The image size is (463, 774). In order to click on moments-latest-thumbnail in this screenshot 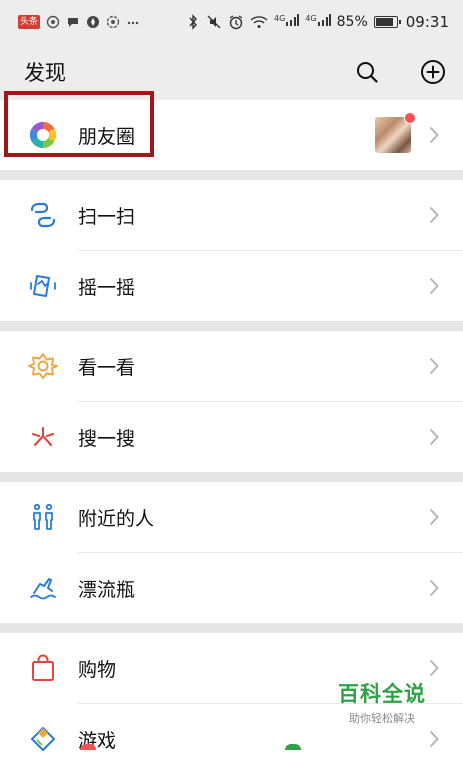, I will do `click(395, 132)`.